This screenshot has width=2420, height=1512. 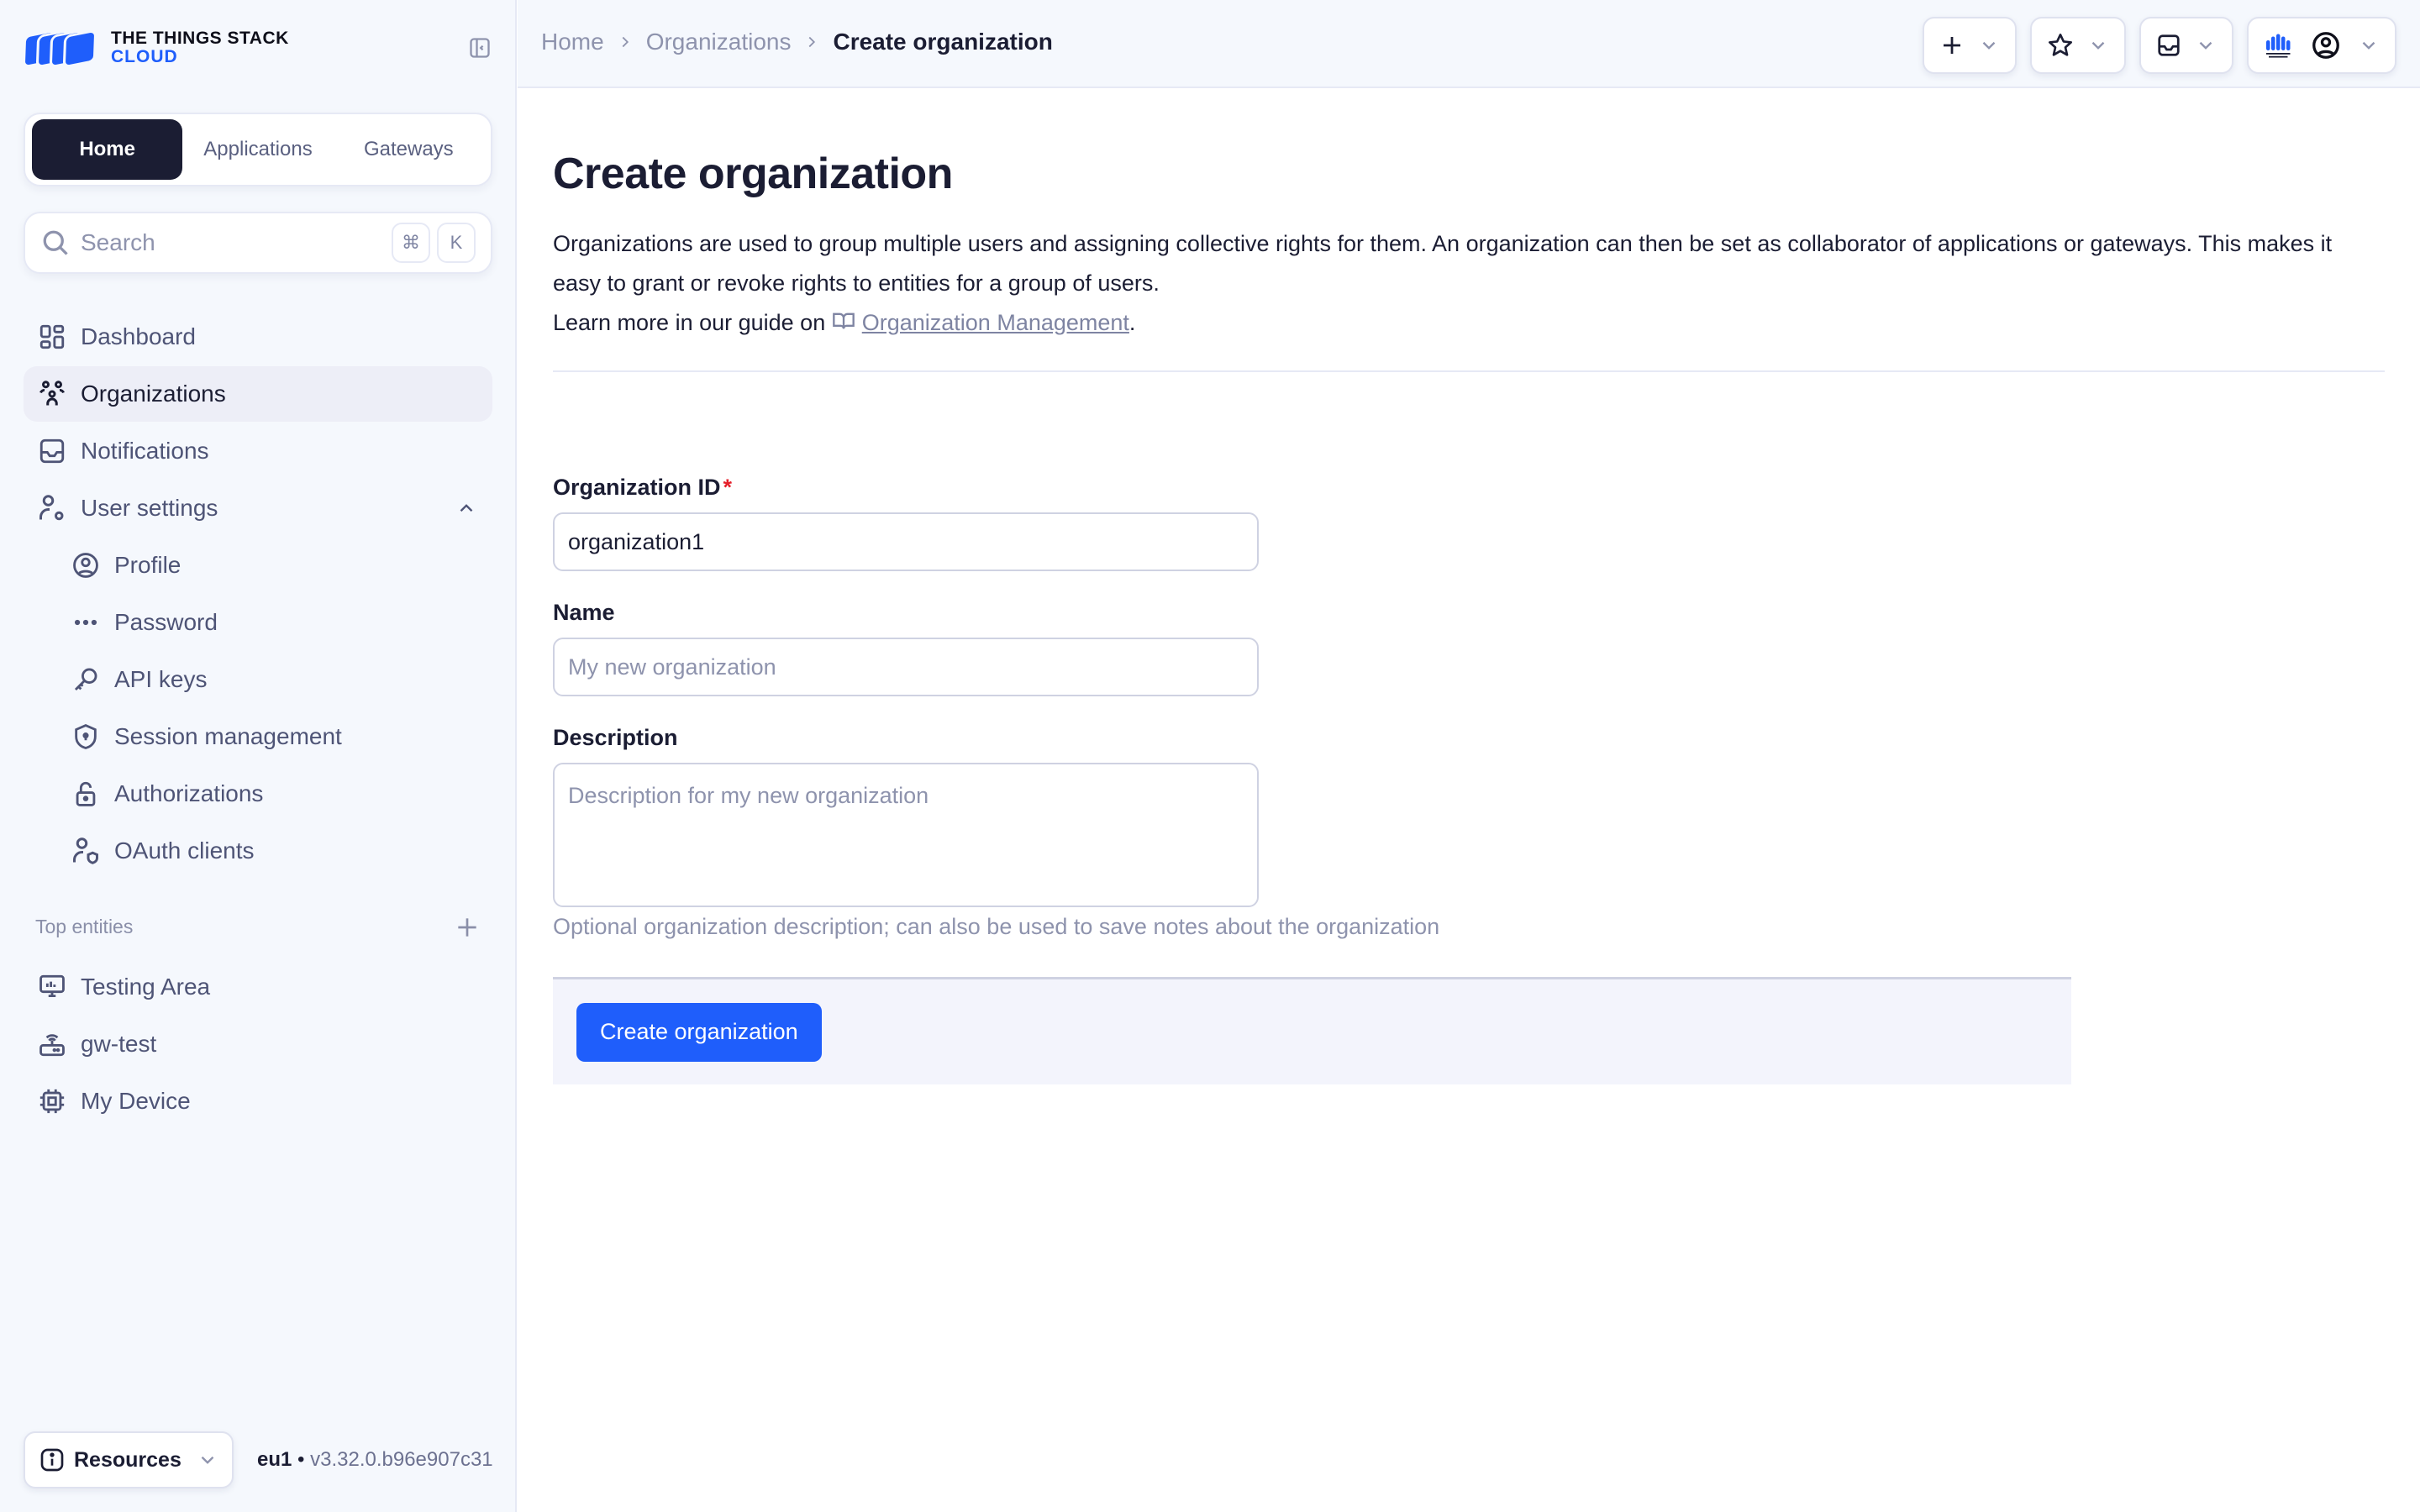 What do you see at coordinates (1469, 371) in the screenshot?
I see `header-divider` at bounding box center [1469, 371].